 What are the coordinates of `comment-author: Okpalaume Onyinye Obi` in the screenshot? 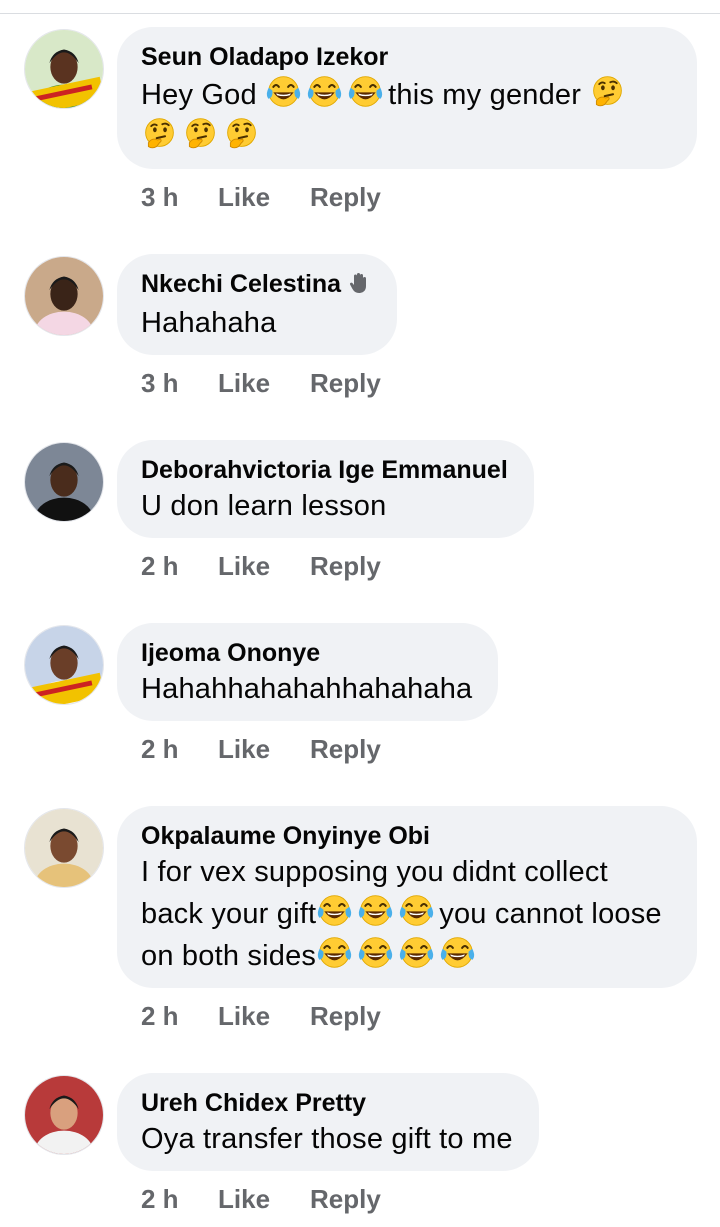 It's located at (406, 836).